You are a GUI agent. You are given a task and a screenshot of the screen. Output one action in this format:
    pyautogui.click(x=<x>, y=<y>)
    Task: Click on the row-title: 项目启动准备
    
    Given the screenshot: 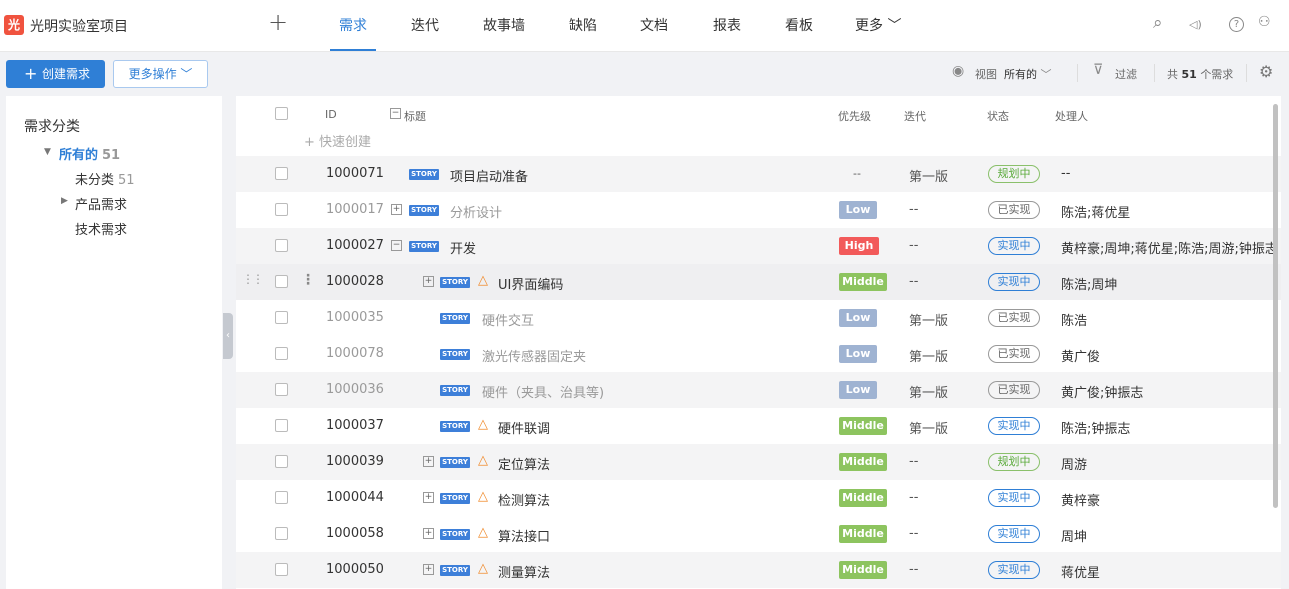 What is the action you would take?
    pyautogui.click(x=489, y=175)
    